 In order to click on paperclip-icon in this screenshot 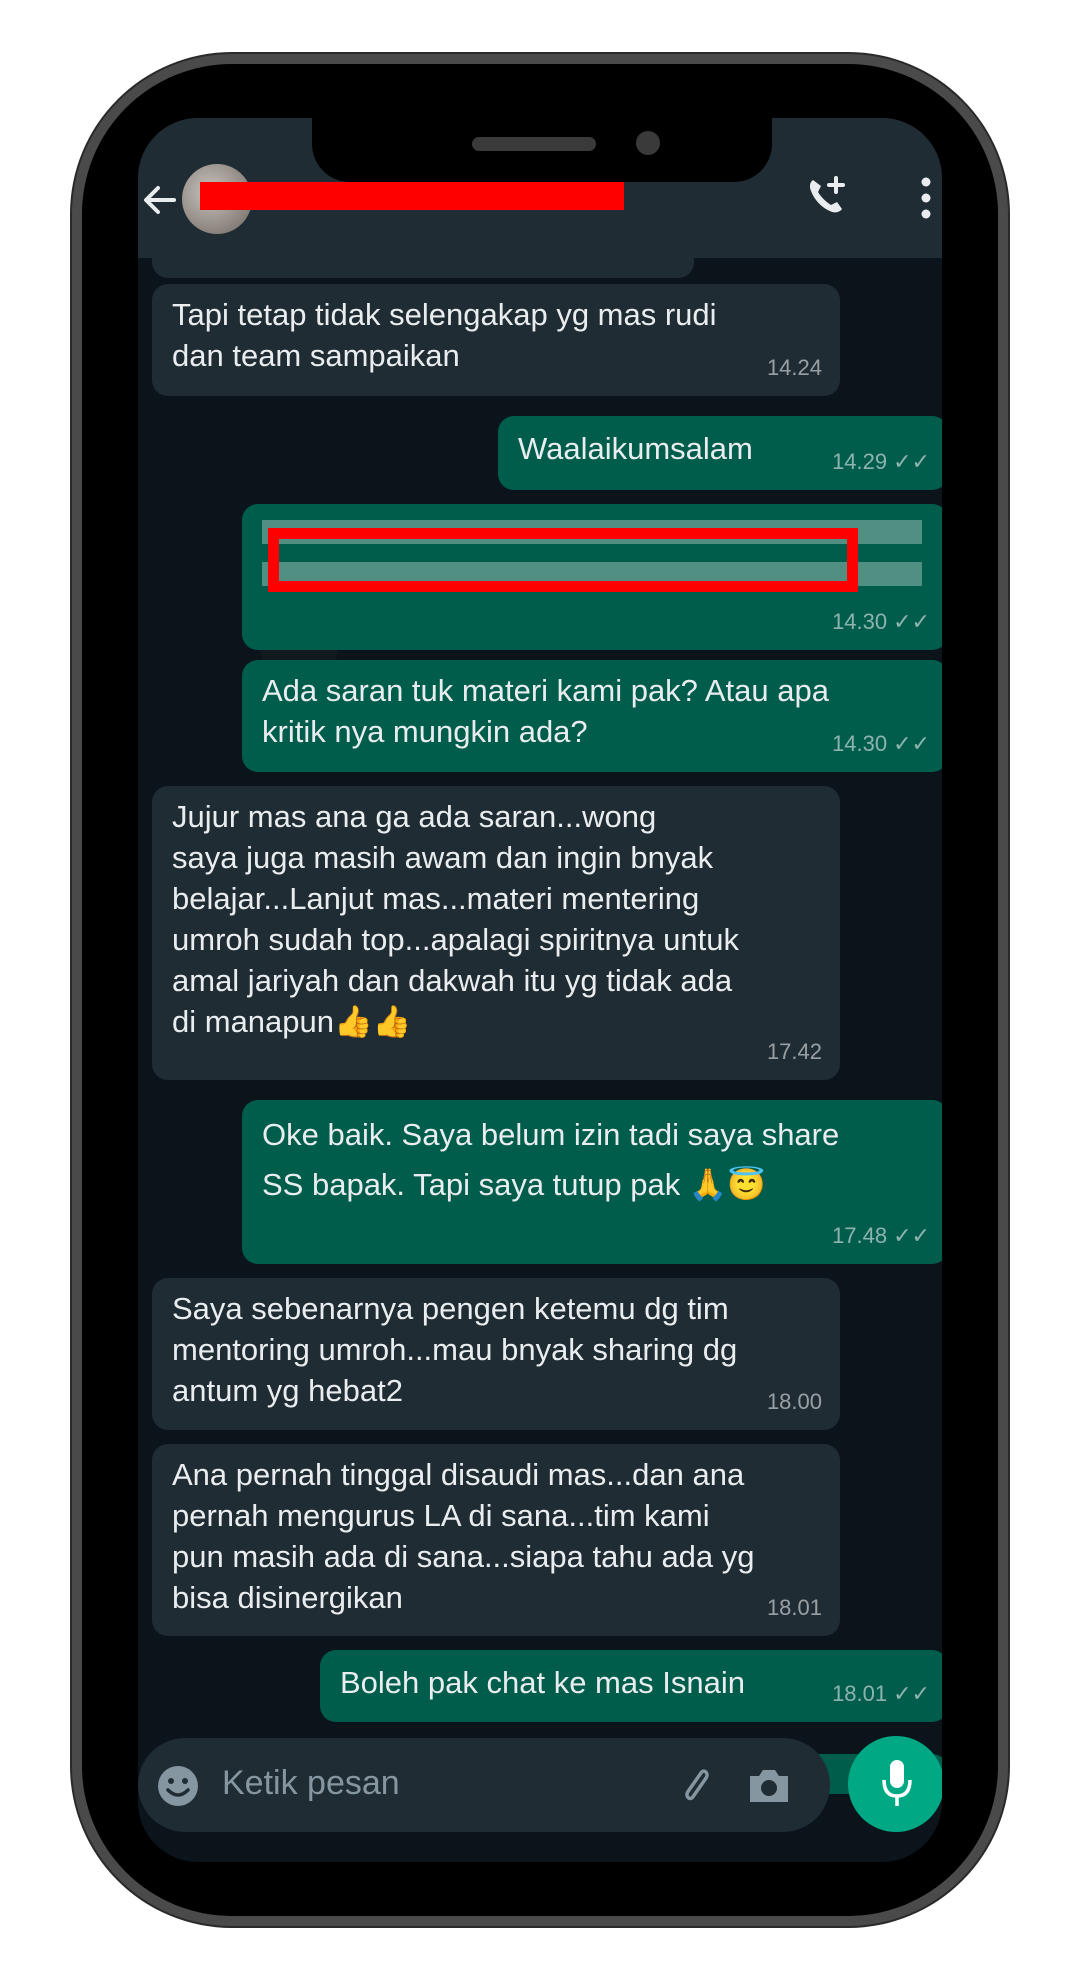, I will do `click(696, 1785)`.